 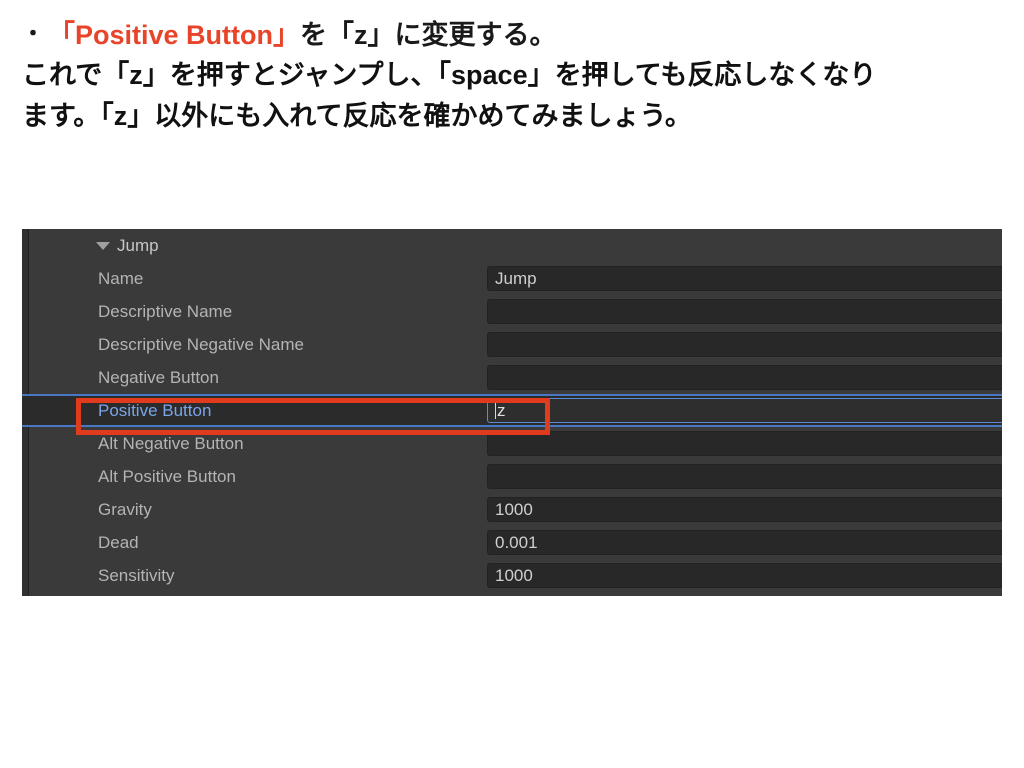 What do you see at coordinates (495, 411) in the screenshot?
I see `text-caret` at bounding box center [495, 411].